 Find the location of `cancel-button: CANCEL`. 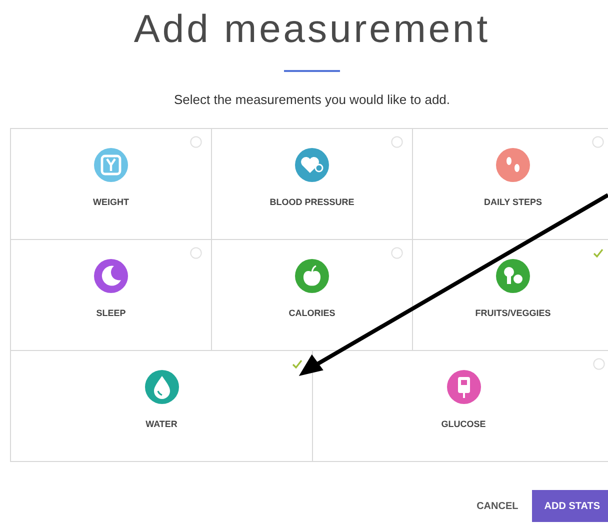

cancel-button: CANCEL is located at coordinates (497, 506).